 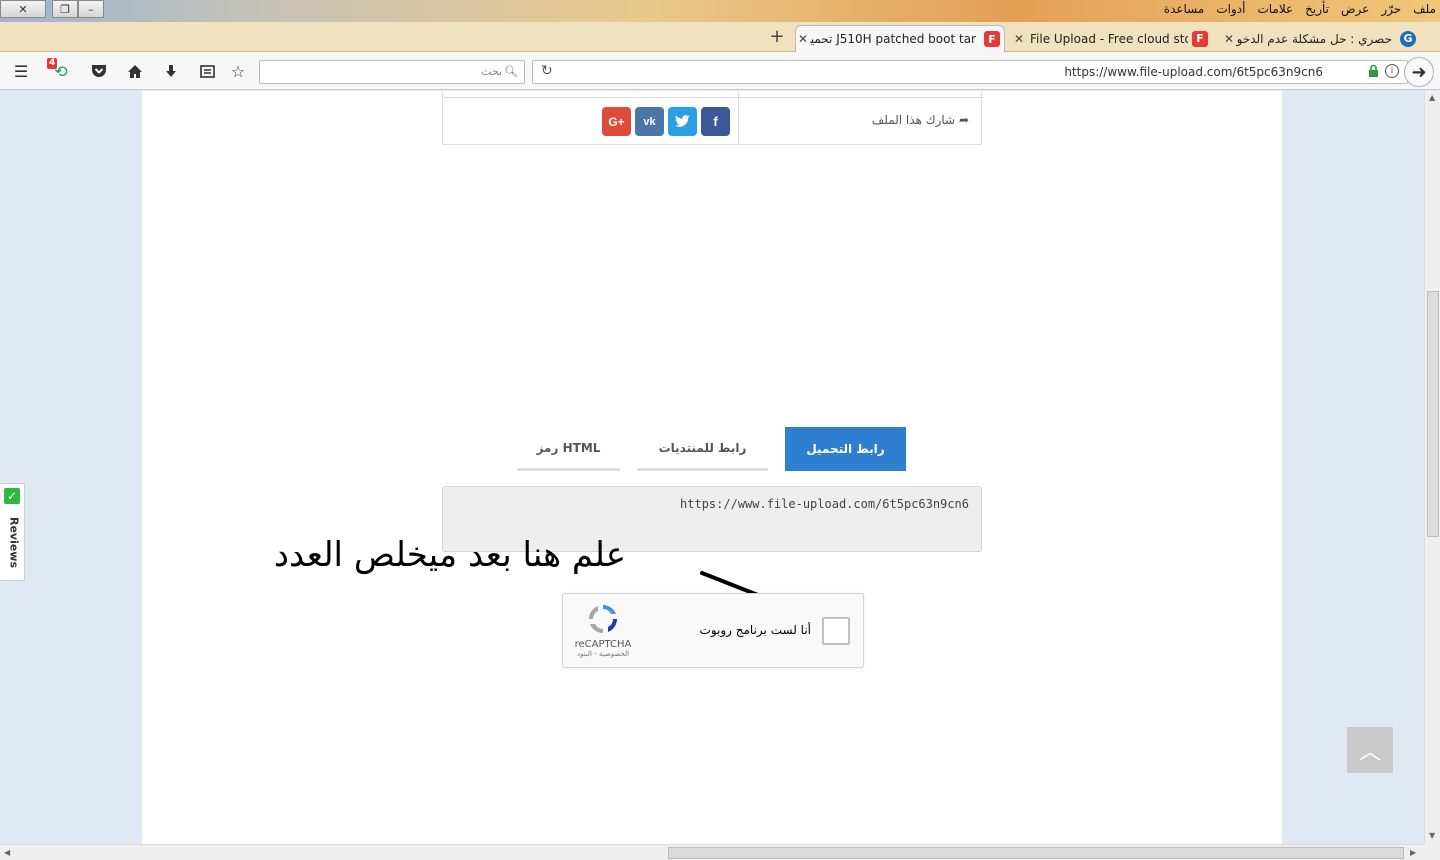 What do you see at coordinates (1193, 72) in the screenshot?
I see `url-text: https://www.file-upload.com/6t5pc63n9cn6` at bounding box center [1193, 72].